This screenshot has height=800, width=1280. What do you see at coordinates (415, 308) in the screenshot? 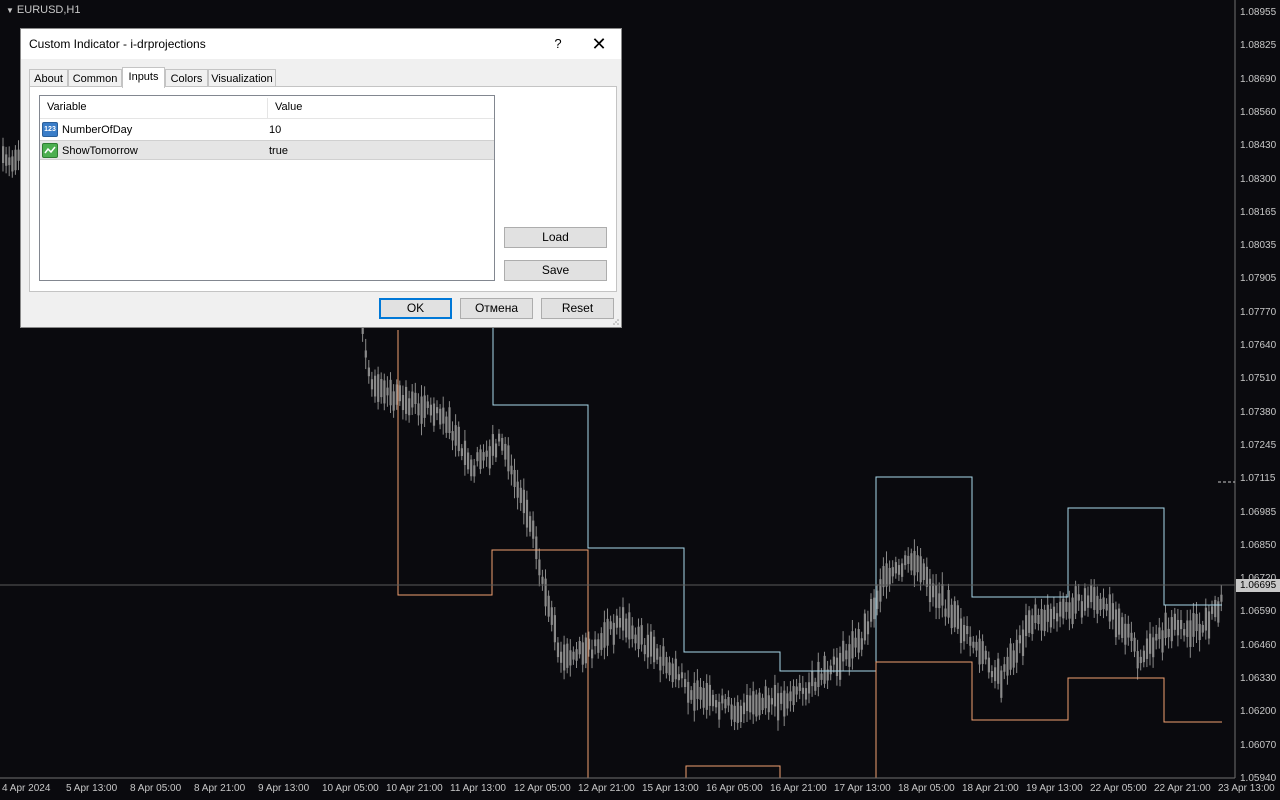
I see `ok-button: OK` at bounding box center [415, 308].